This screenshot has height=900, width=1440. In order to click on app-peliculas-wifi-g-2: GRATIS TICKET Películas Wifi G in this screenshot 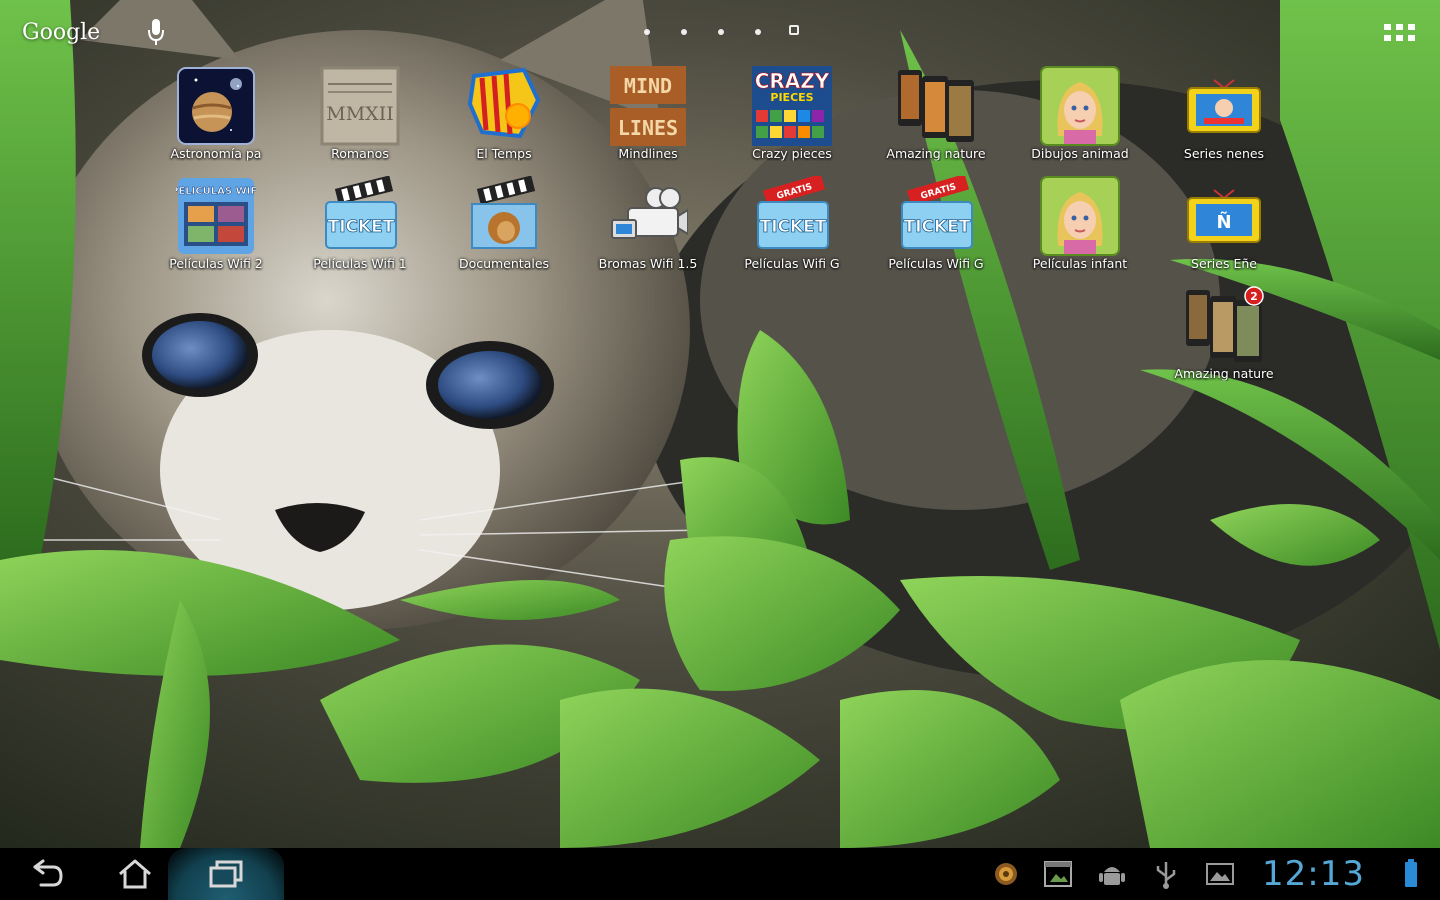, I will do `click(936, 229)`.